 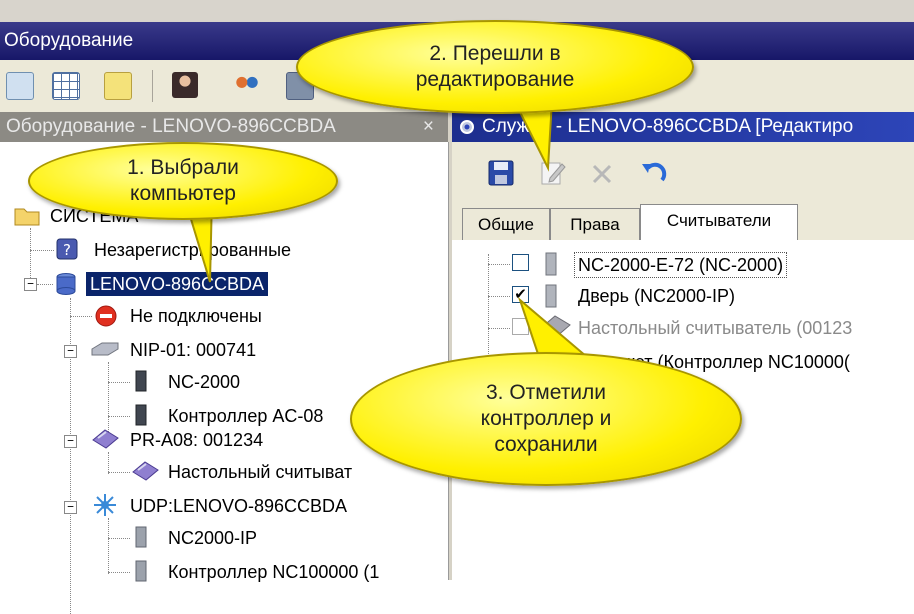 I want to click on callout-step-1-text: 1. Выбрали компьютер, so click(x=183, y=180).